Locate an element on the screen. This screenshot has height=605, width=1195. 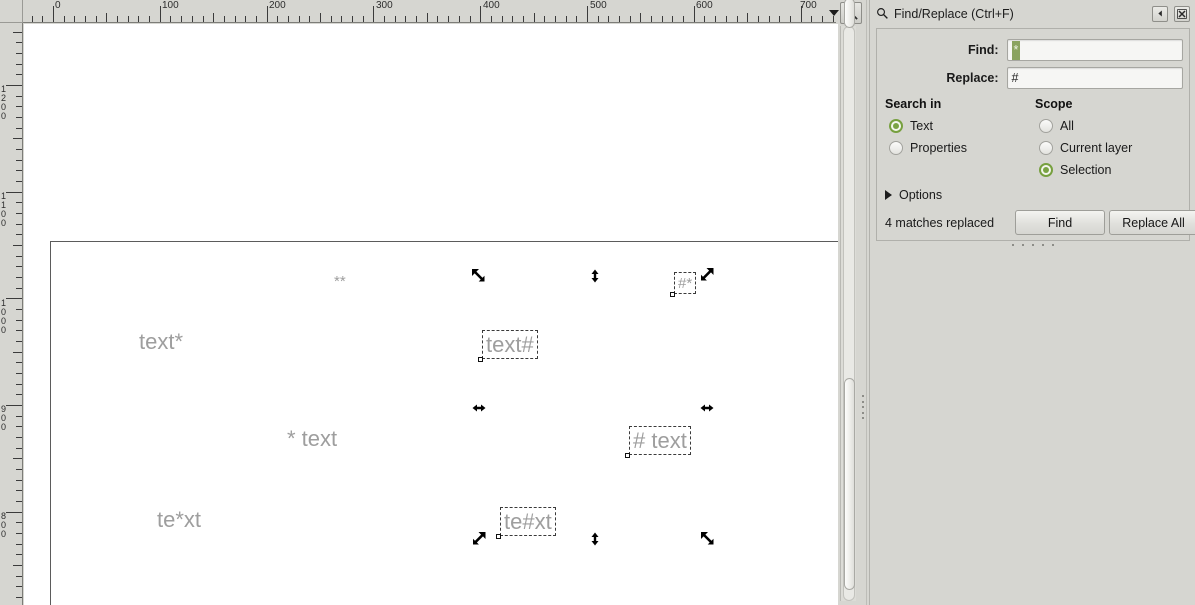
panel-resize-grip-vertical is located at coordinates (863, 407).